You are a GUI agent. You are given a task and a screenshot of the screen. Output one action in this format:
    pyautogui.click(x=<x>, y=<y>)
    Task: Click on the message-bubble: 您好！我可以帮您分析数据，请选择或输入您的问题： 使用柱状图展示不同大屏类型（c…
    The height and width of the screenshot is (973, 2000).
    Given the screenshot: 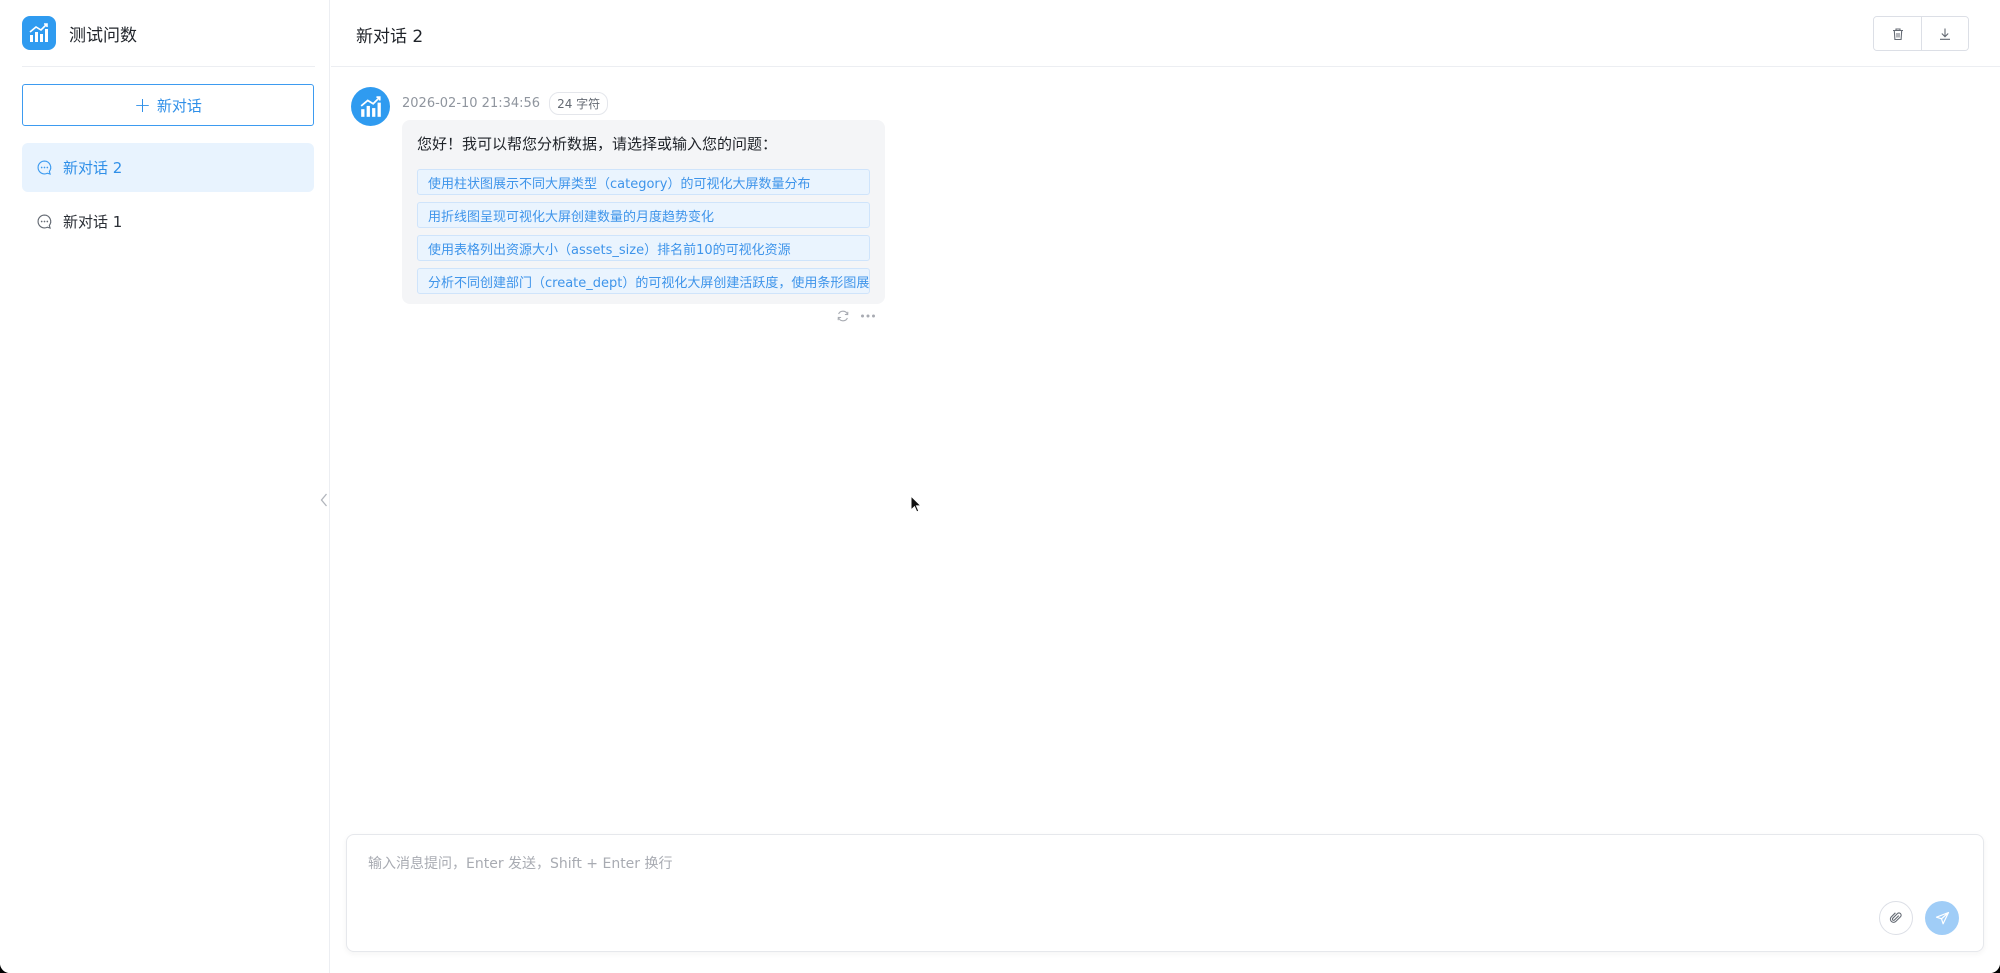 What is the action you would take?
    pyautogui.click(x=643, y=212)
    